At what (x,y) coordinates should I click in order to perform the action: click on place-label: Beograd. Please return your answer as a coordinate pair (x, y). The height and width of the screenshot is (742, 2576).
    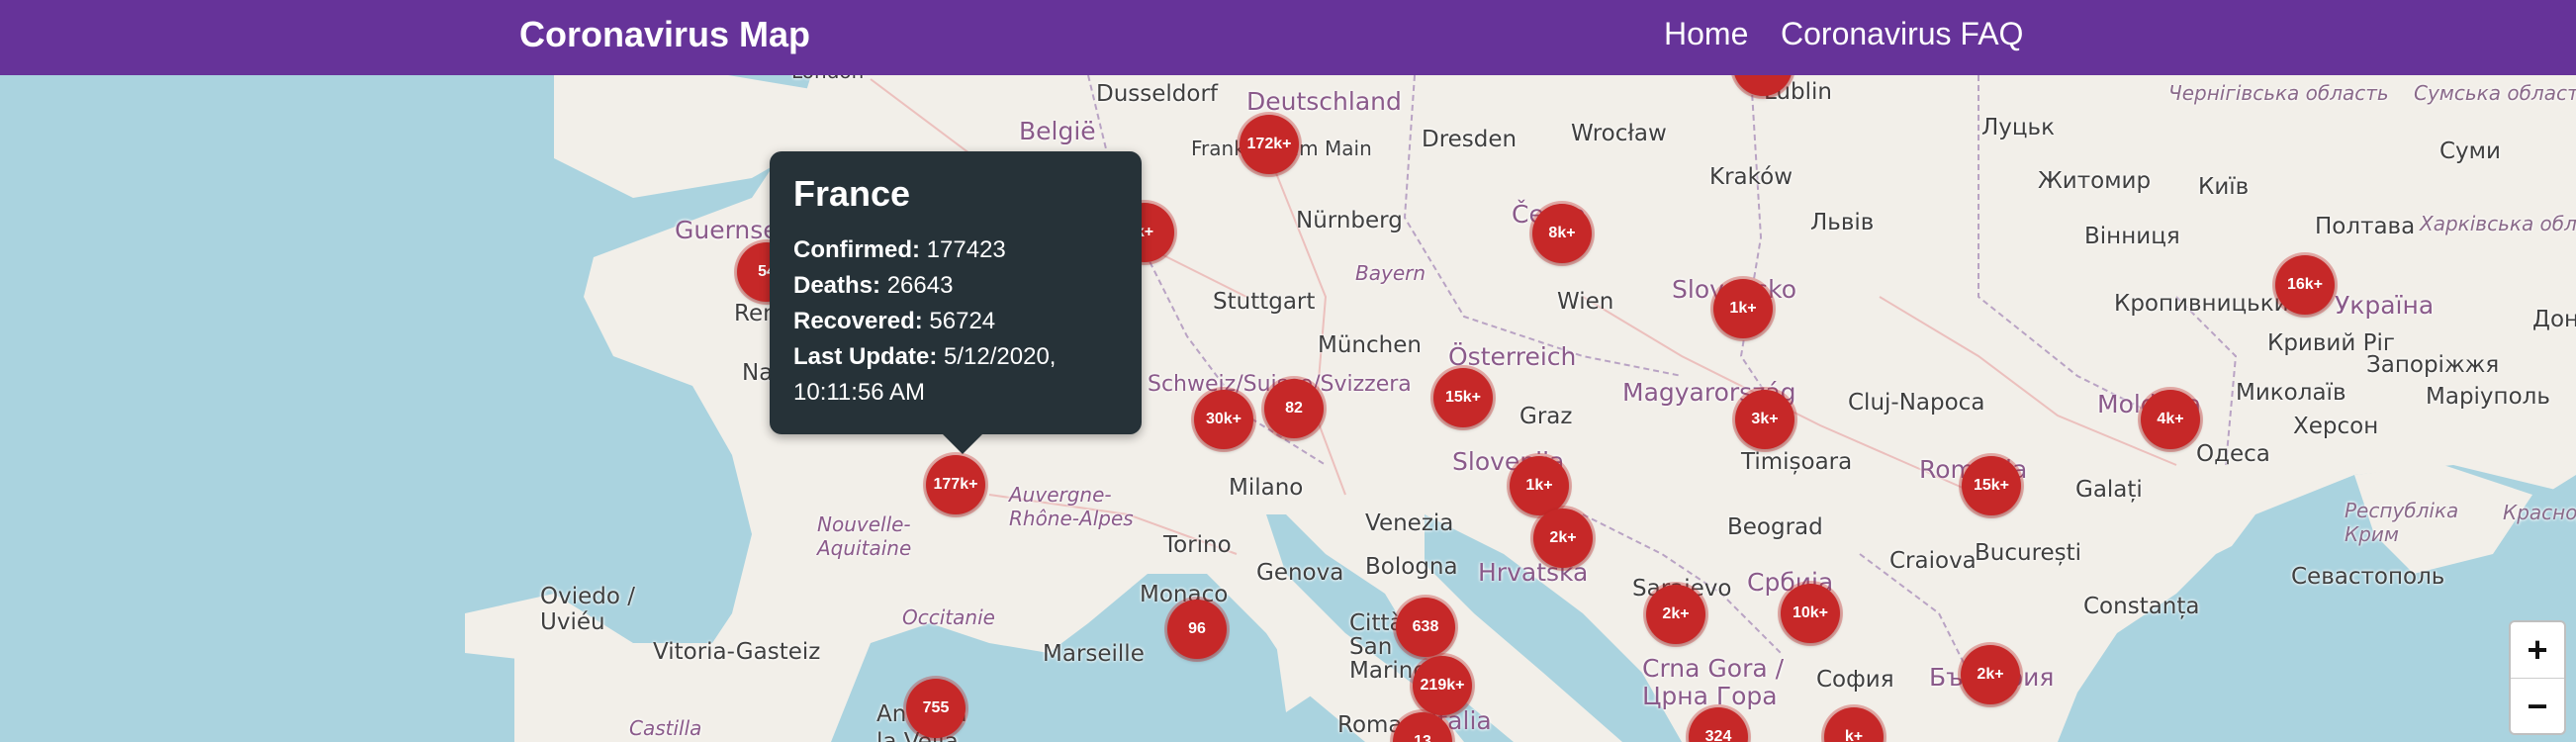
    Looking at the image, I should click on (1775, 527).